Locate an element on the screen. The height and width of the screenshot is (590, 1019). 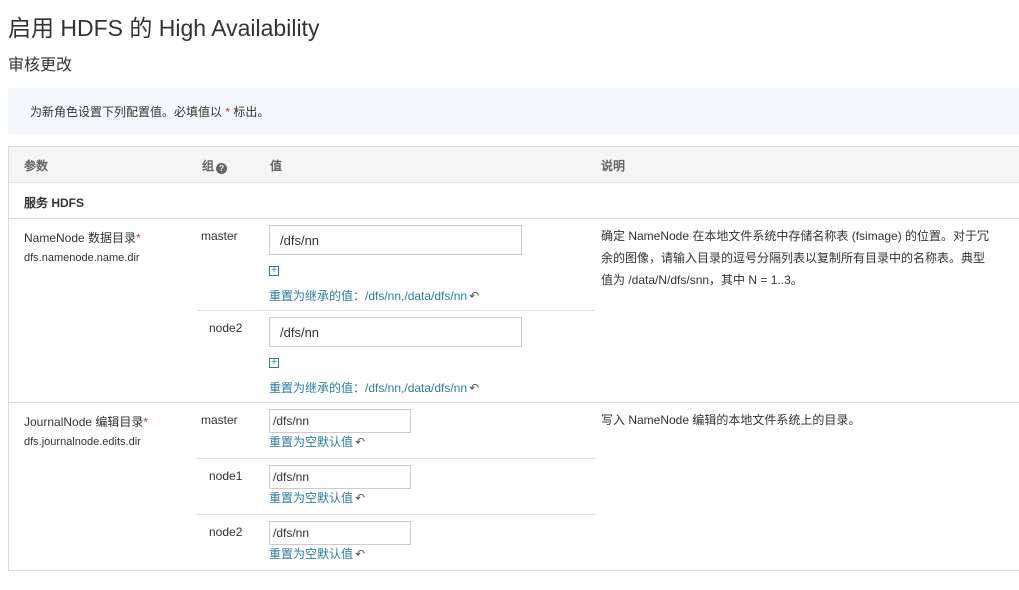
group-row-node2: node2 重置为空默认值↶ is located at coordinates (396, 543).